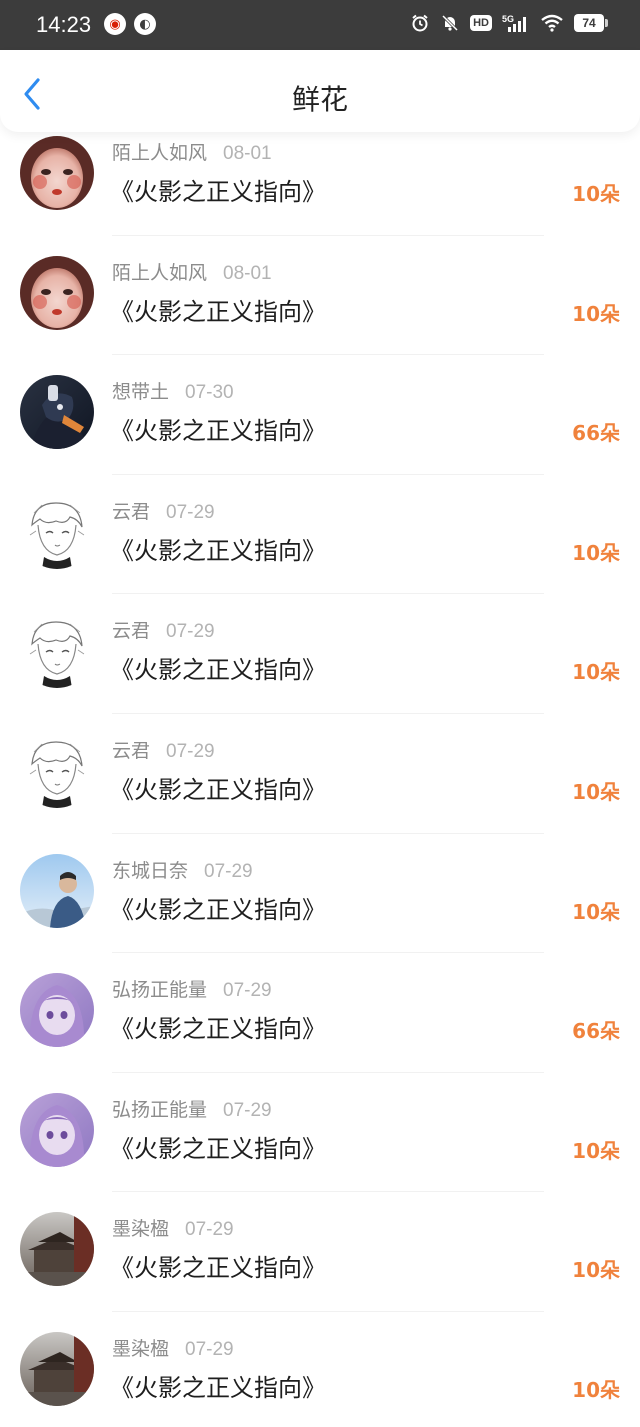 The height and width of the screenshot is (1427, 640). What do you see at coordinates (320, 25) in the screenshot?
I see `status-bar: 14:23 ◉ ◐ HD 5G 74` at bounding box center [320, 25].